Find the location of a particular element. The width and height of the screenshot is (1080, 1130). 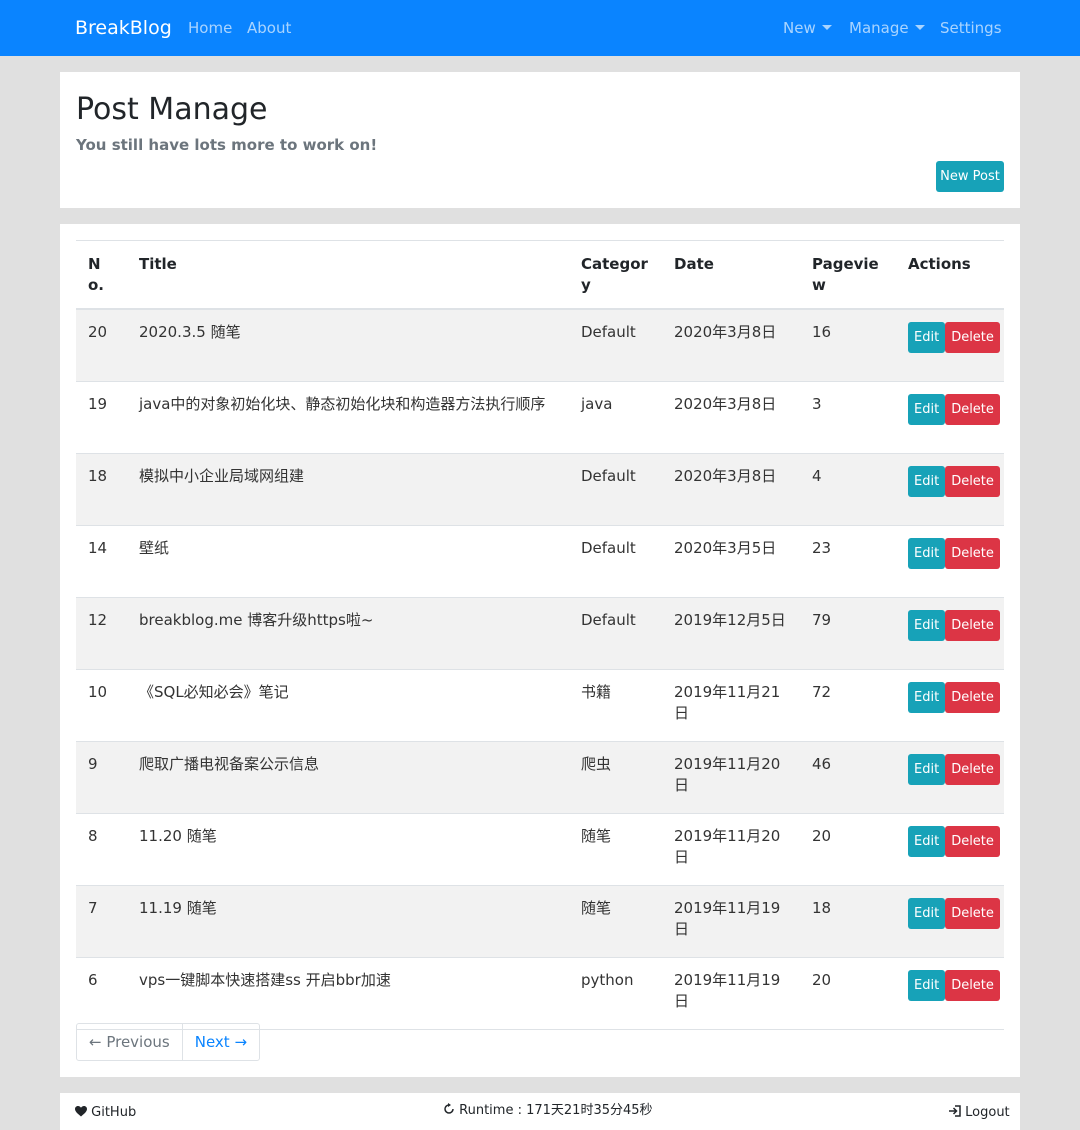

next-page-button: Next → is located at coordinates (221, 1042).